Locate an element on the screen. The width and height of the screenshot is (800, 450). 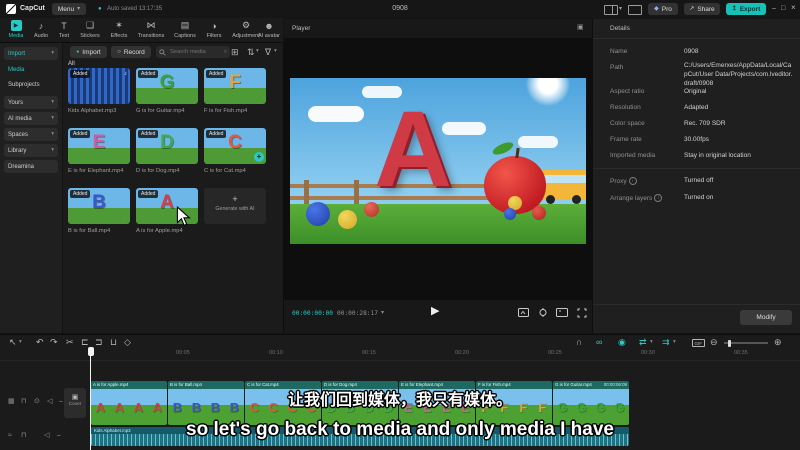
tab-transitions: ⋈ Transitions is located at coordinates (151, 29).